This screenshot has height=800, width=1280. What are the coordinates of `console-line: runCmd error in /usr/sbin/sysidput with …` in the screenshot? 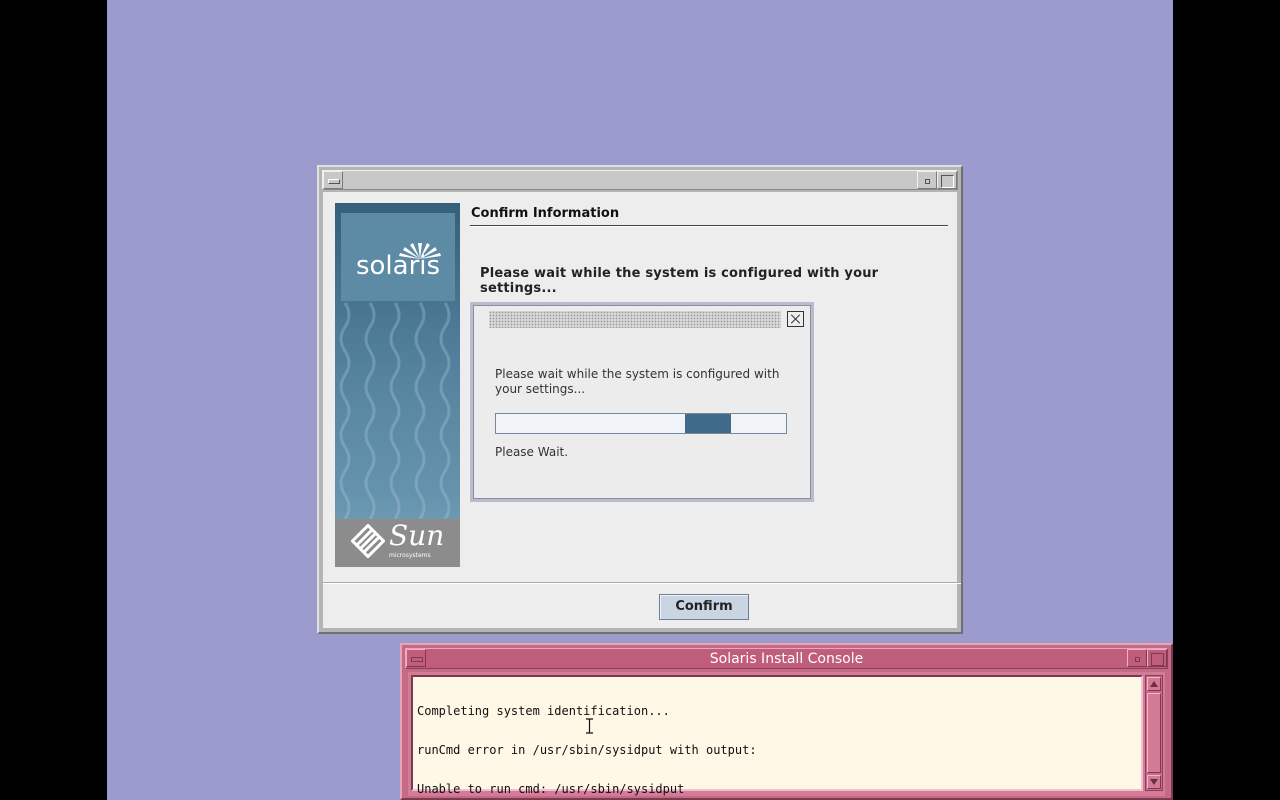 It's located at (587, 750).